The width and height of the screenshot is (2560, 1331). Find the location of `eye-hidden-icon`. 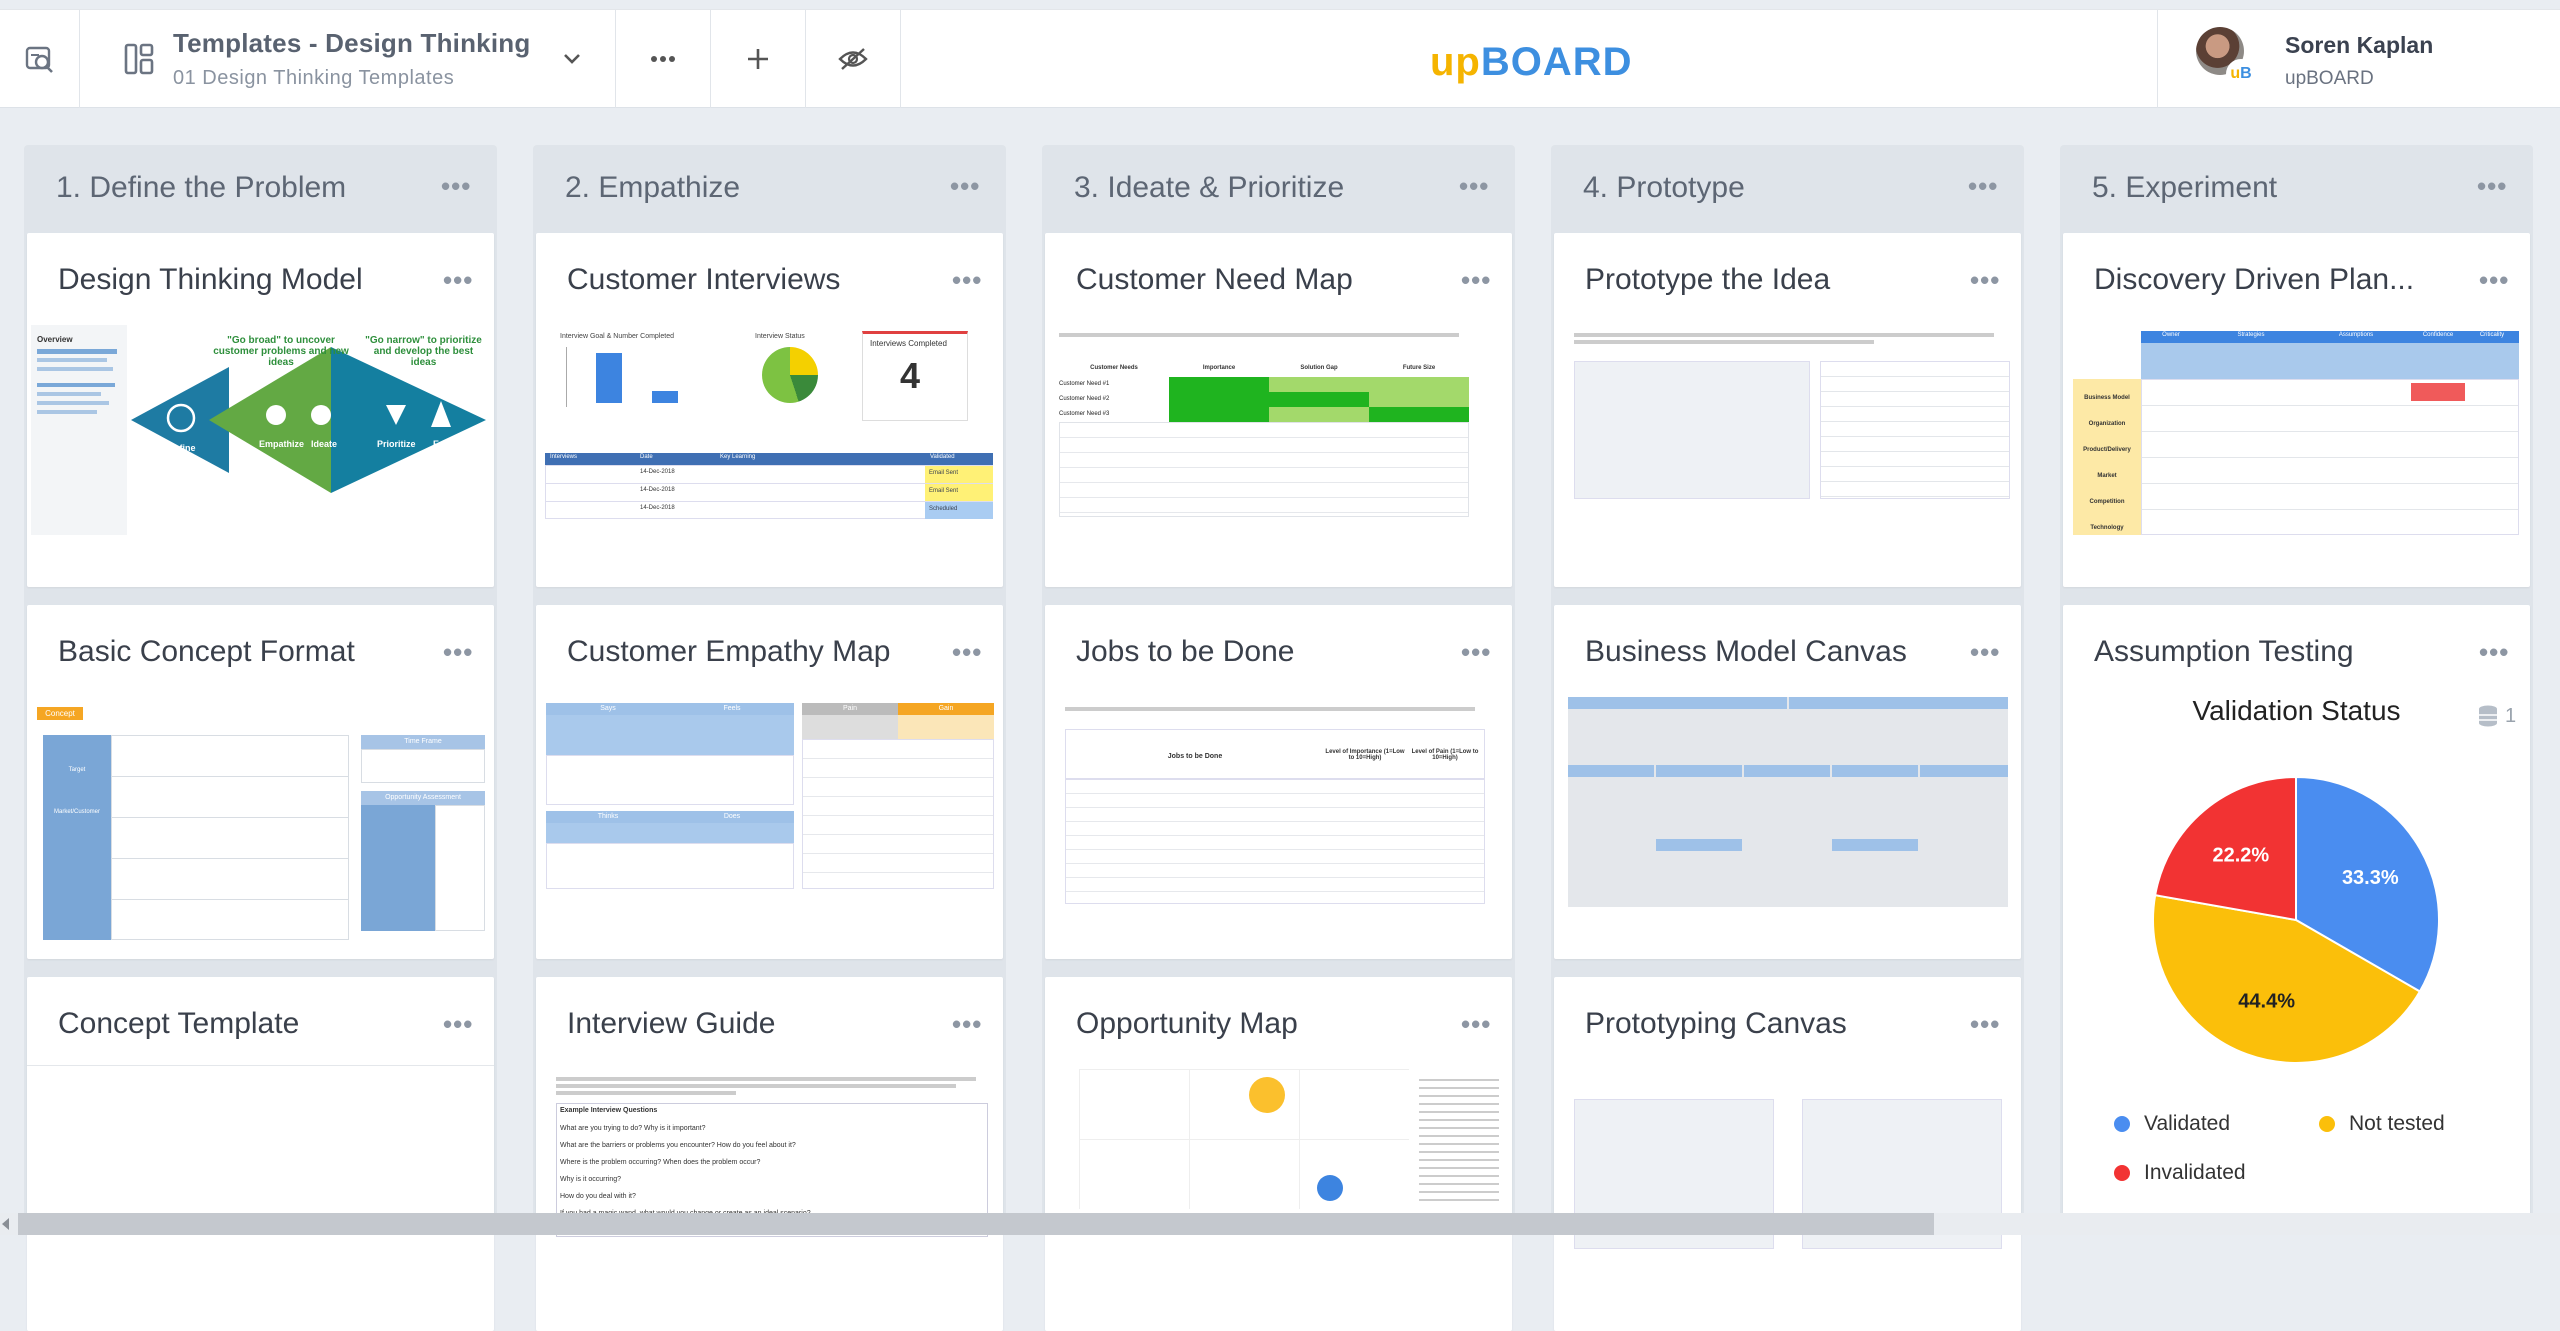

eye-hidden-icon is located at coordinates (853, 59).